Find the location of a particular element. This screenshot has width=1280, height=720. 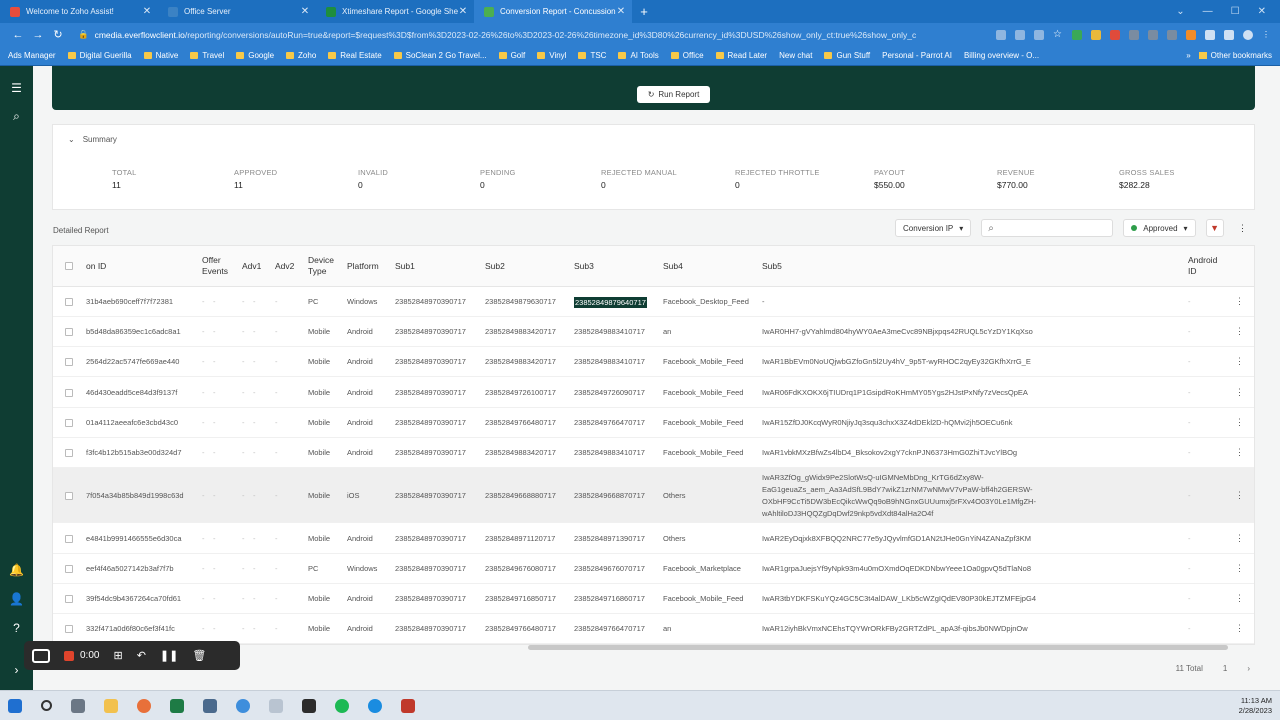

cell-id: 2564d22ac5747fe669ae440 is located at coordinates (132, 361).